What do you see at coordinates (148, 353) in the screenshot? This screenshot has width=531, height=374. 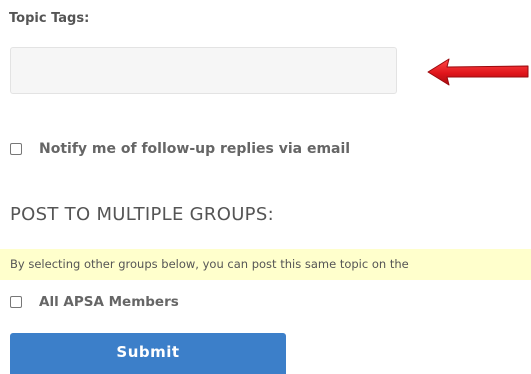 I see `submit-button: Submit` at bounding box center [148, 353].